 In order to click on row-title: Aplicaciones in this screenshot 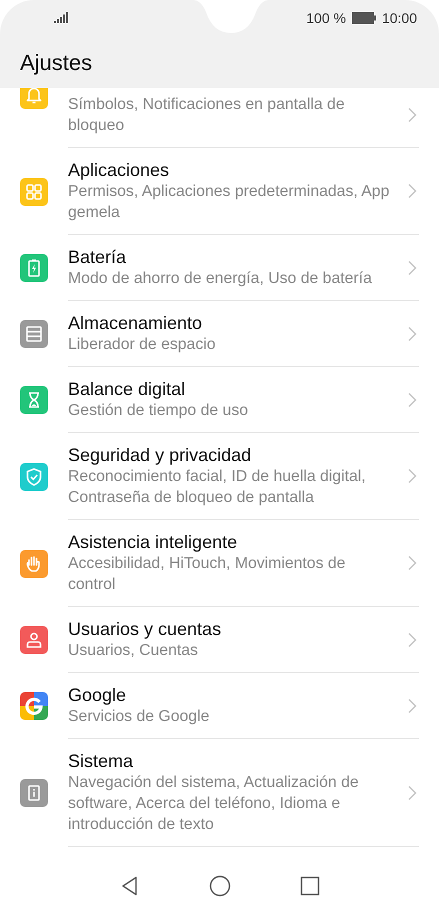, I will do `click(119, 170)`.